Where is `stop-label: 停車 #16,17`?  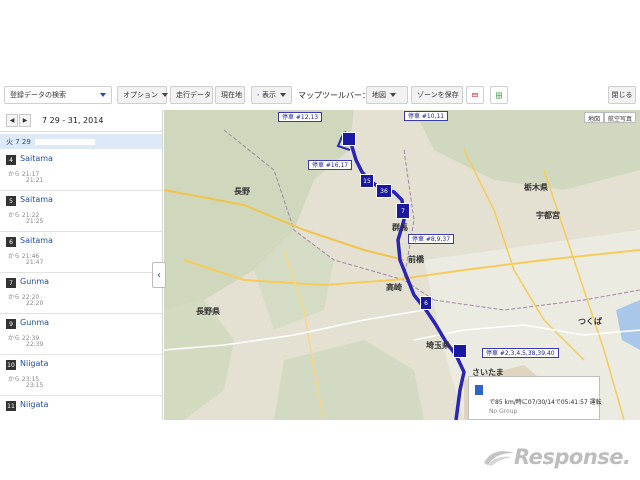 stop-label: 停車 #16,17 is located at coordinates (330, 165).